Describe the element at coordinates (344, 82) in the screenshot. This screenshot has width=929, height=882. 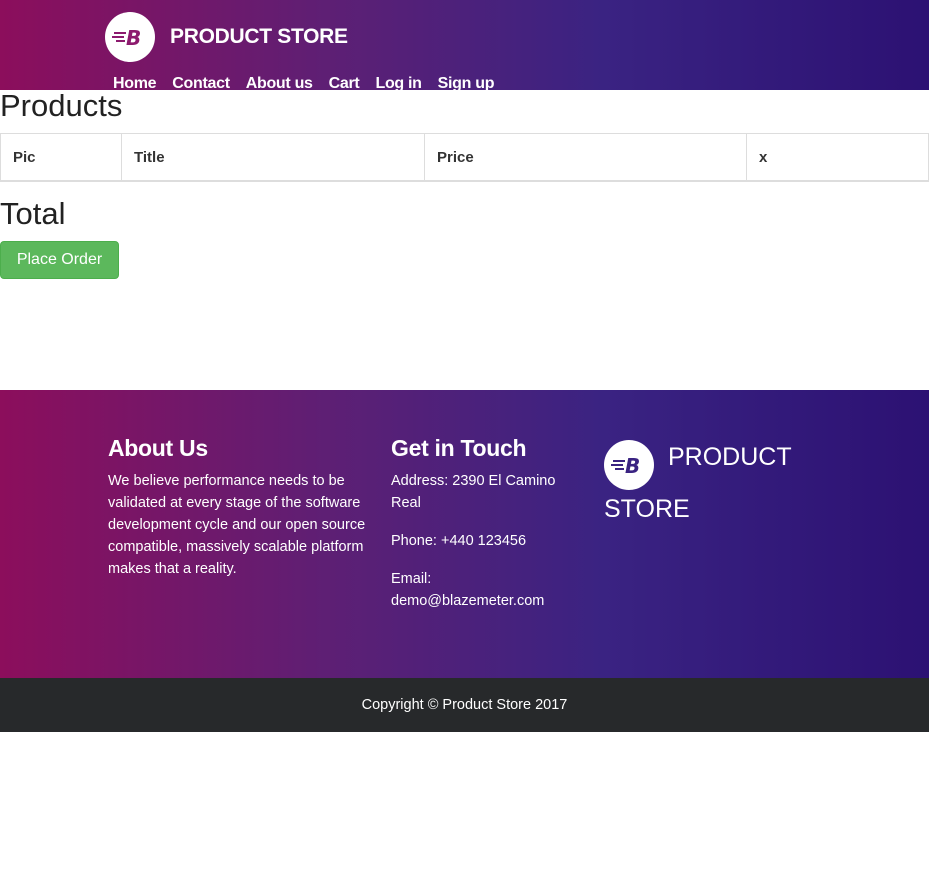
I see `nav-cart: Cart` at that location.